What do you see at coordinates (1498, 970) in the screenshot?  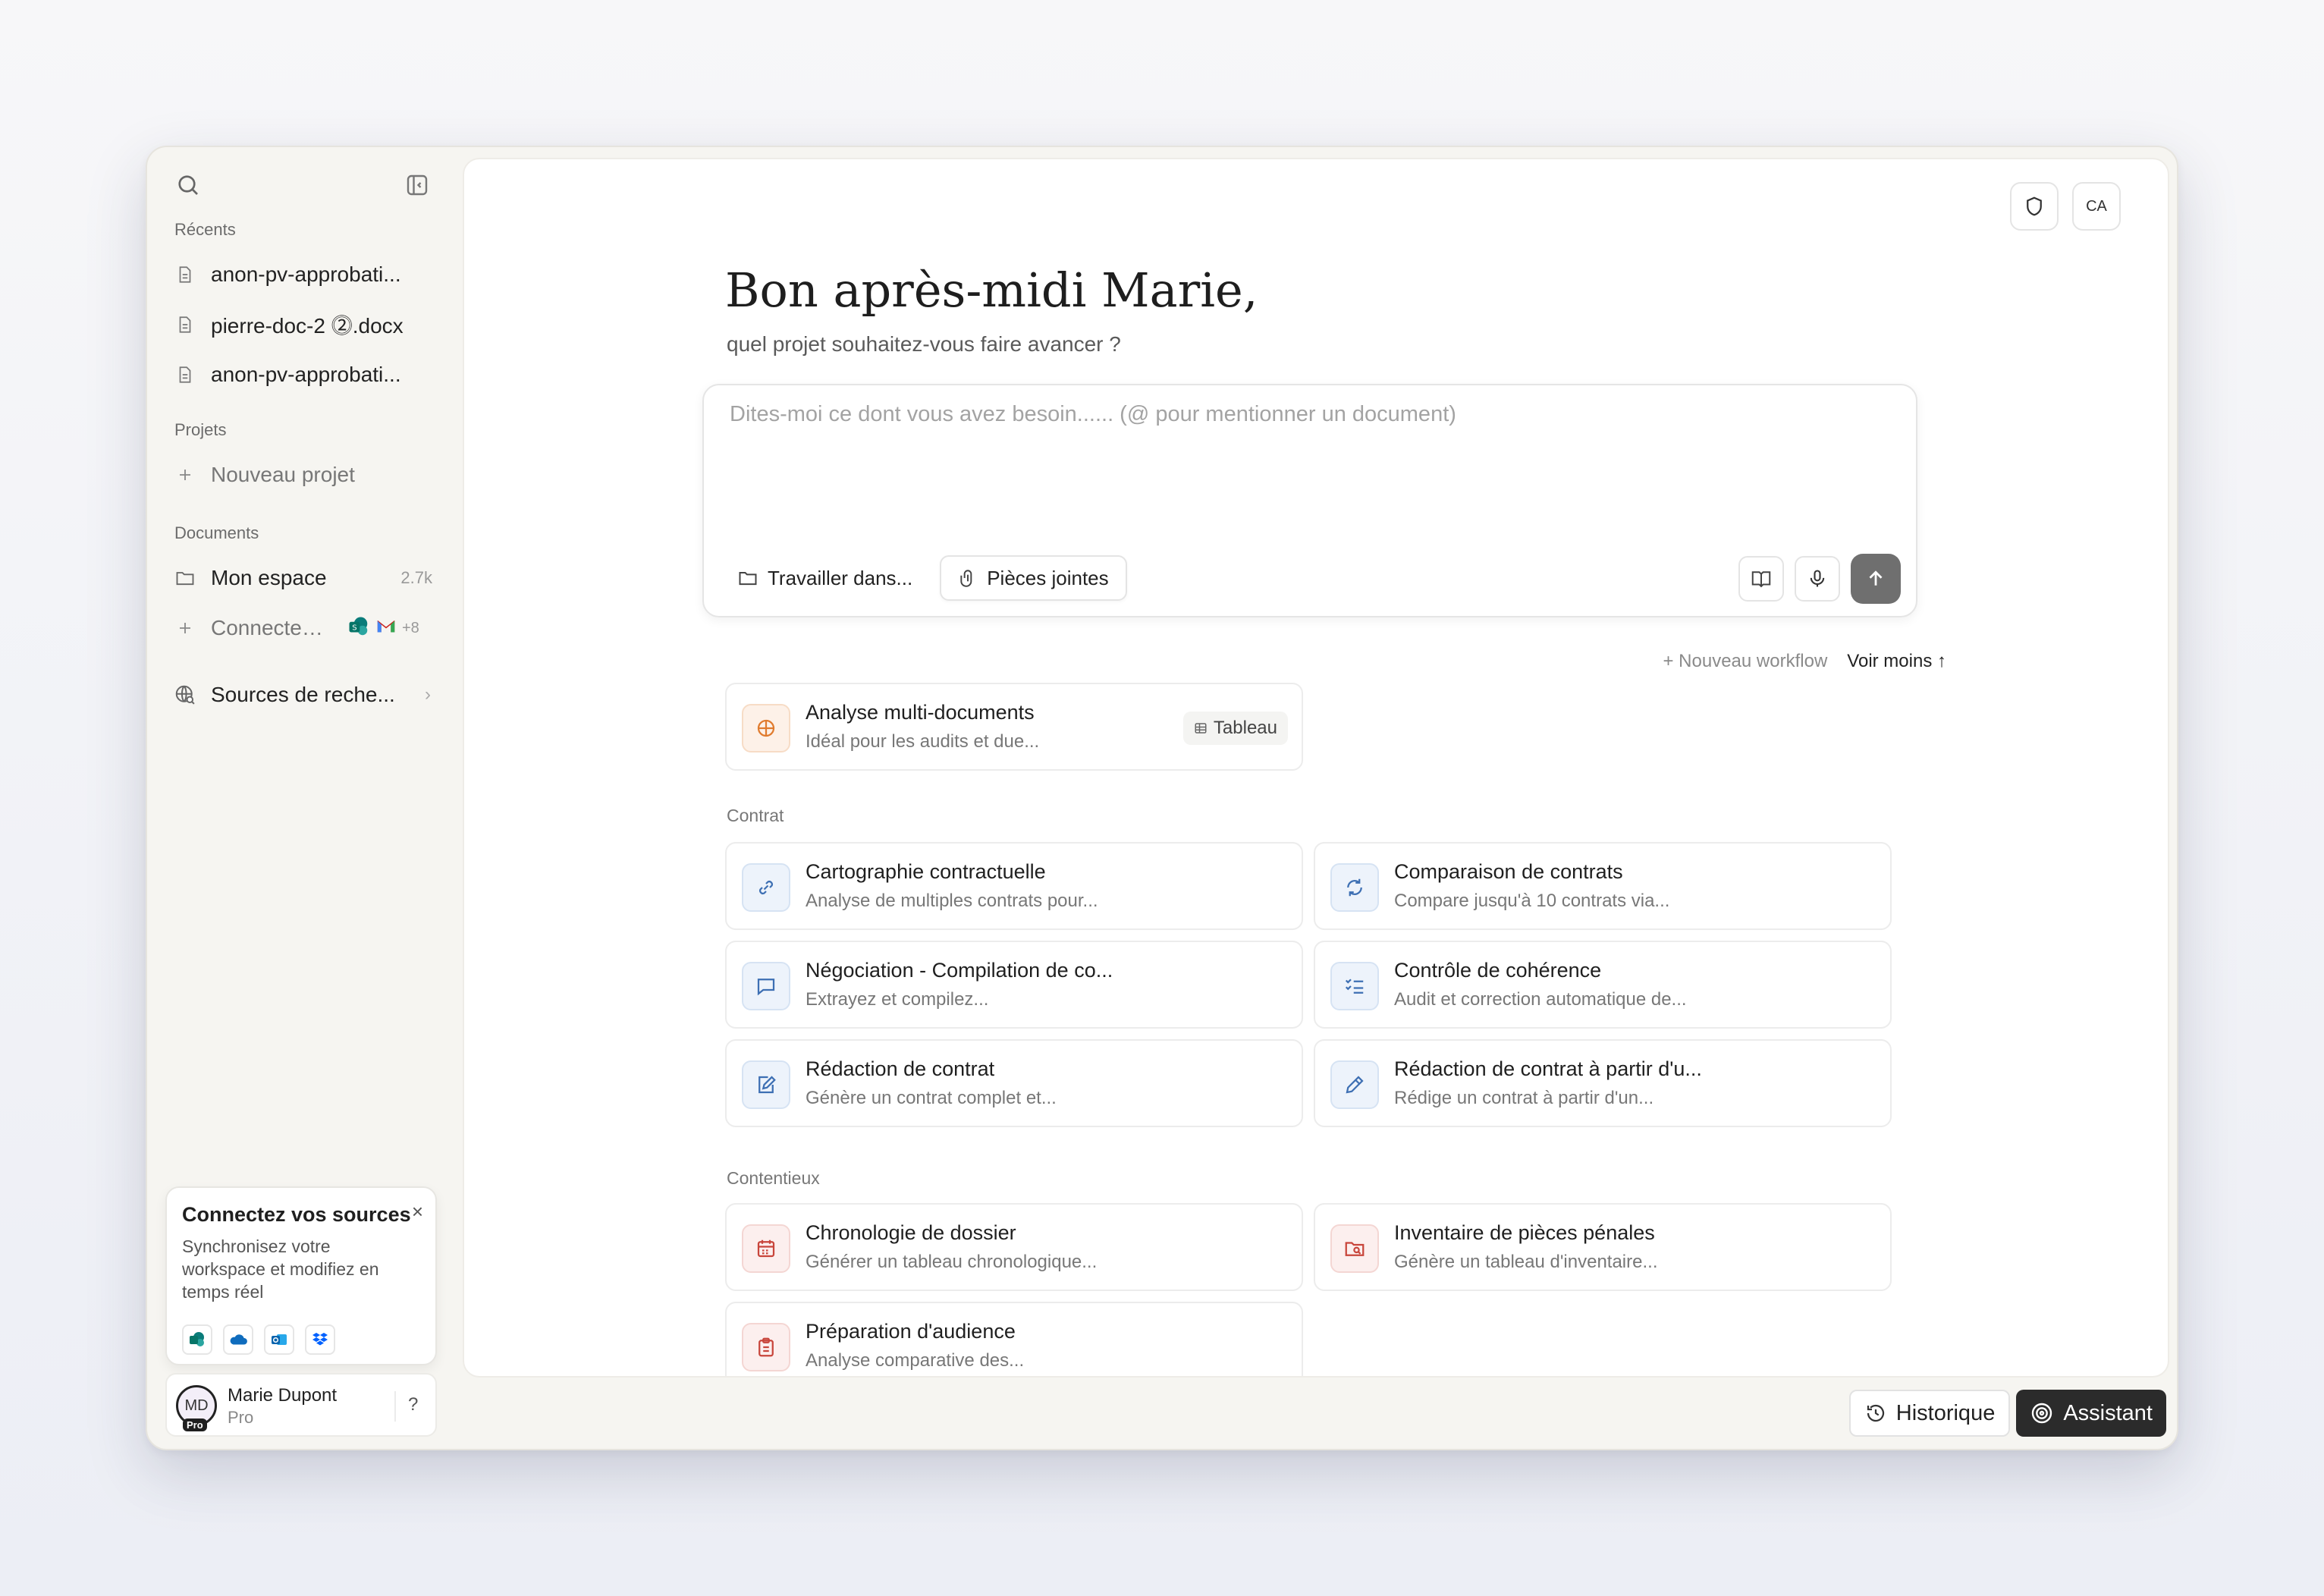 I see `workflow-title: Contrôle de cohérence` at bounding box center [1498, 970].